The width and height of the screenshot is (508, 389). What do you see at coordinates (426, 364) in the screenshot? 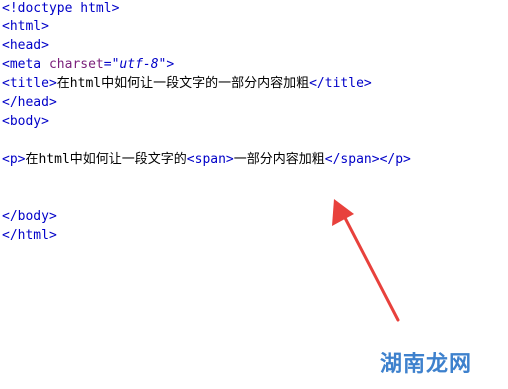
I see `watermark-logo: 湖南龙网` at bounding box center [426, 364].